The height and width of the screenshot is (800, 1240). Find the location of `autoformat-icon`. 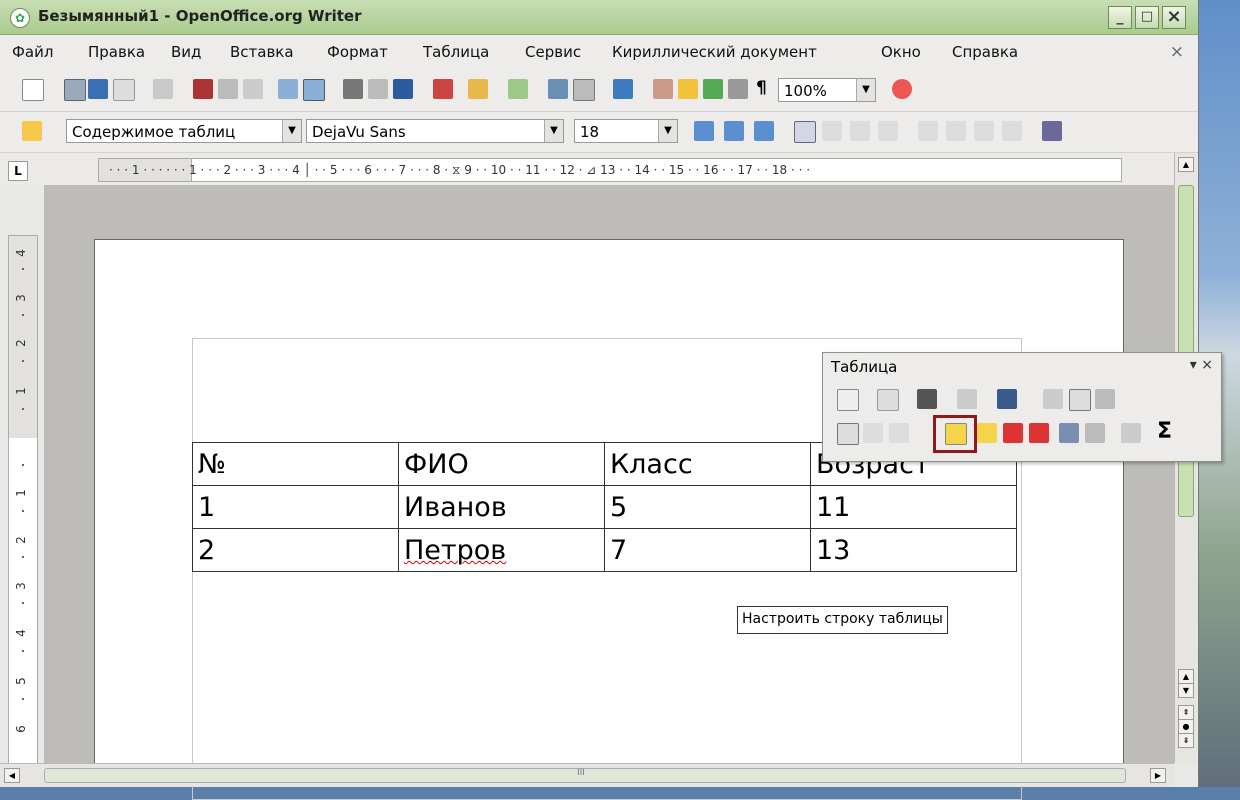

autoformat-icon is located at coordinates (1069, 433).